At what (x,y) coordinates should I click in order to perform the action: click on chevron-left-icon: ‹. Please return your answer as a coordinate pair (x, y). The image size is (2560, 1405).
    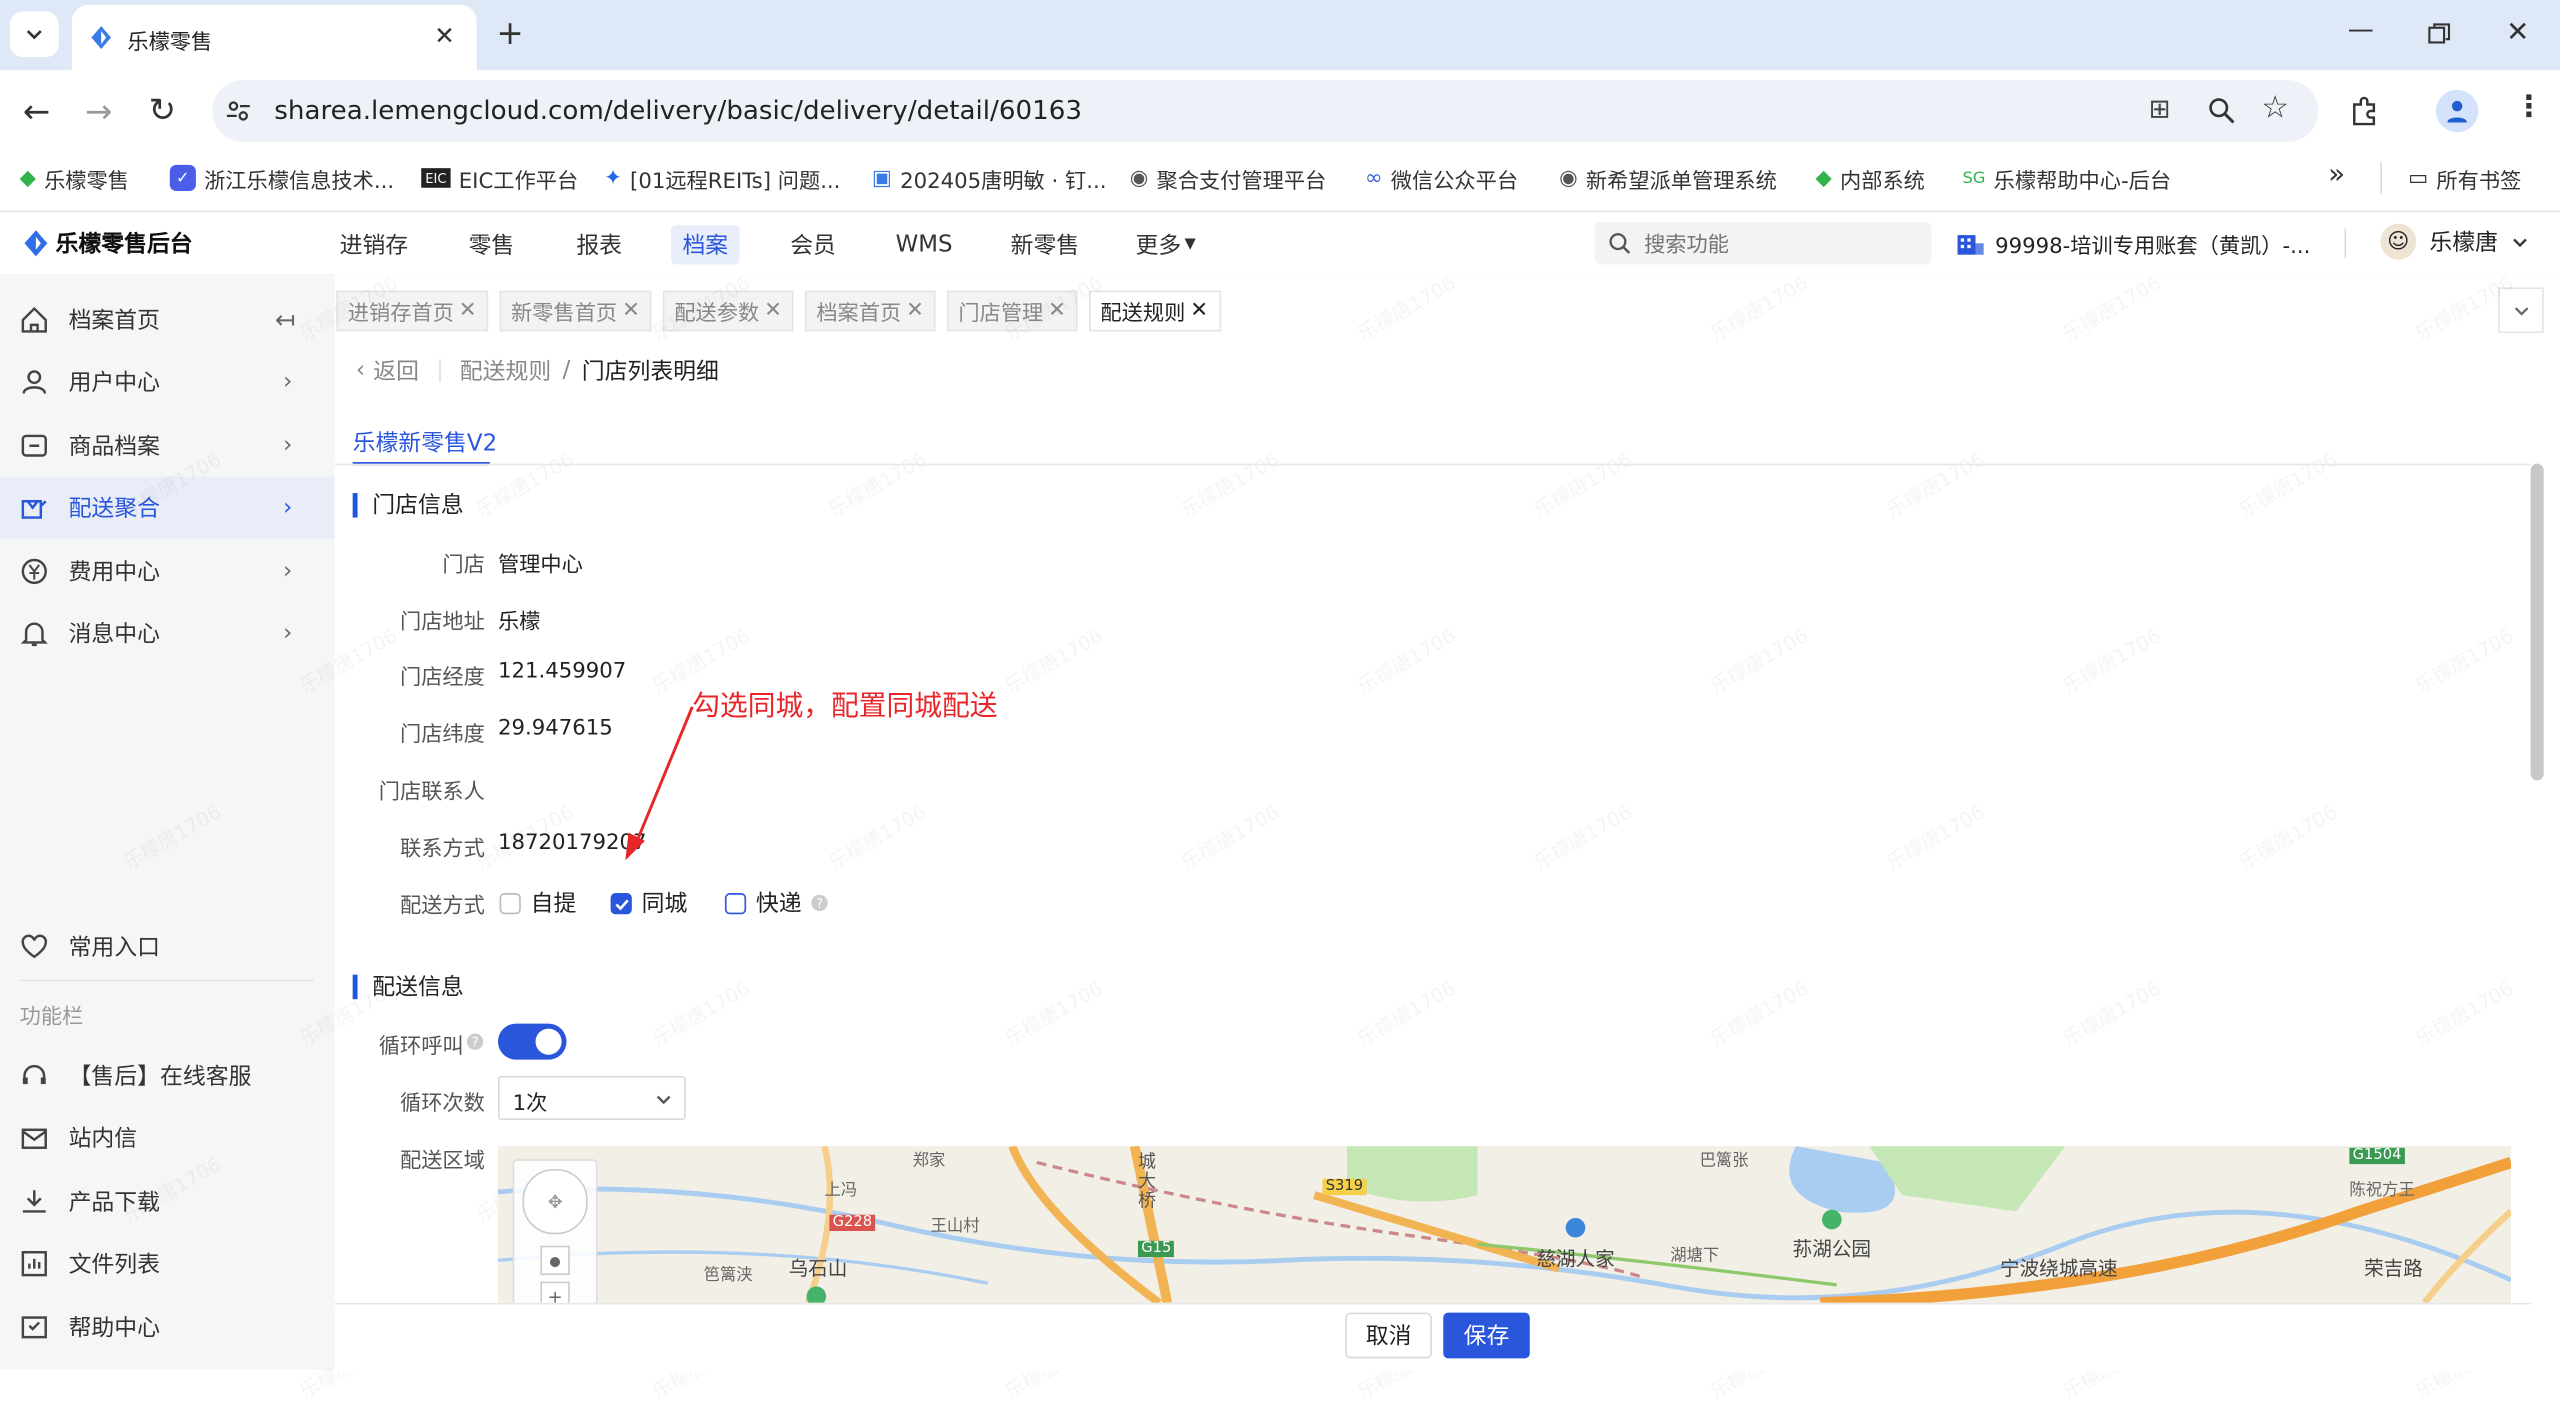
    Looking at the image, I should click on (360, 371).